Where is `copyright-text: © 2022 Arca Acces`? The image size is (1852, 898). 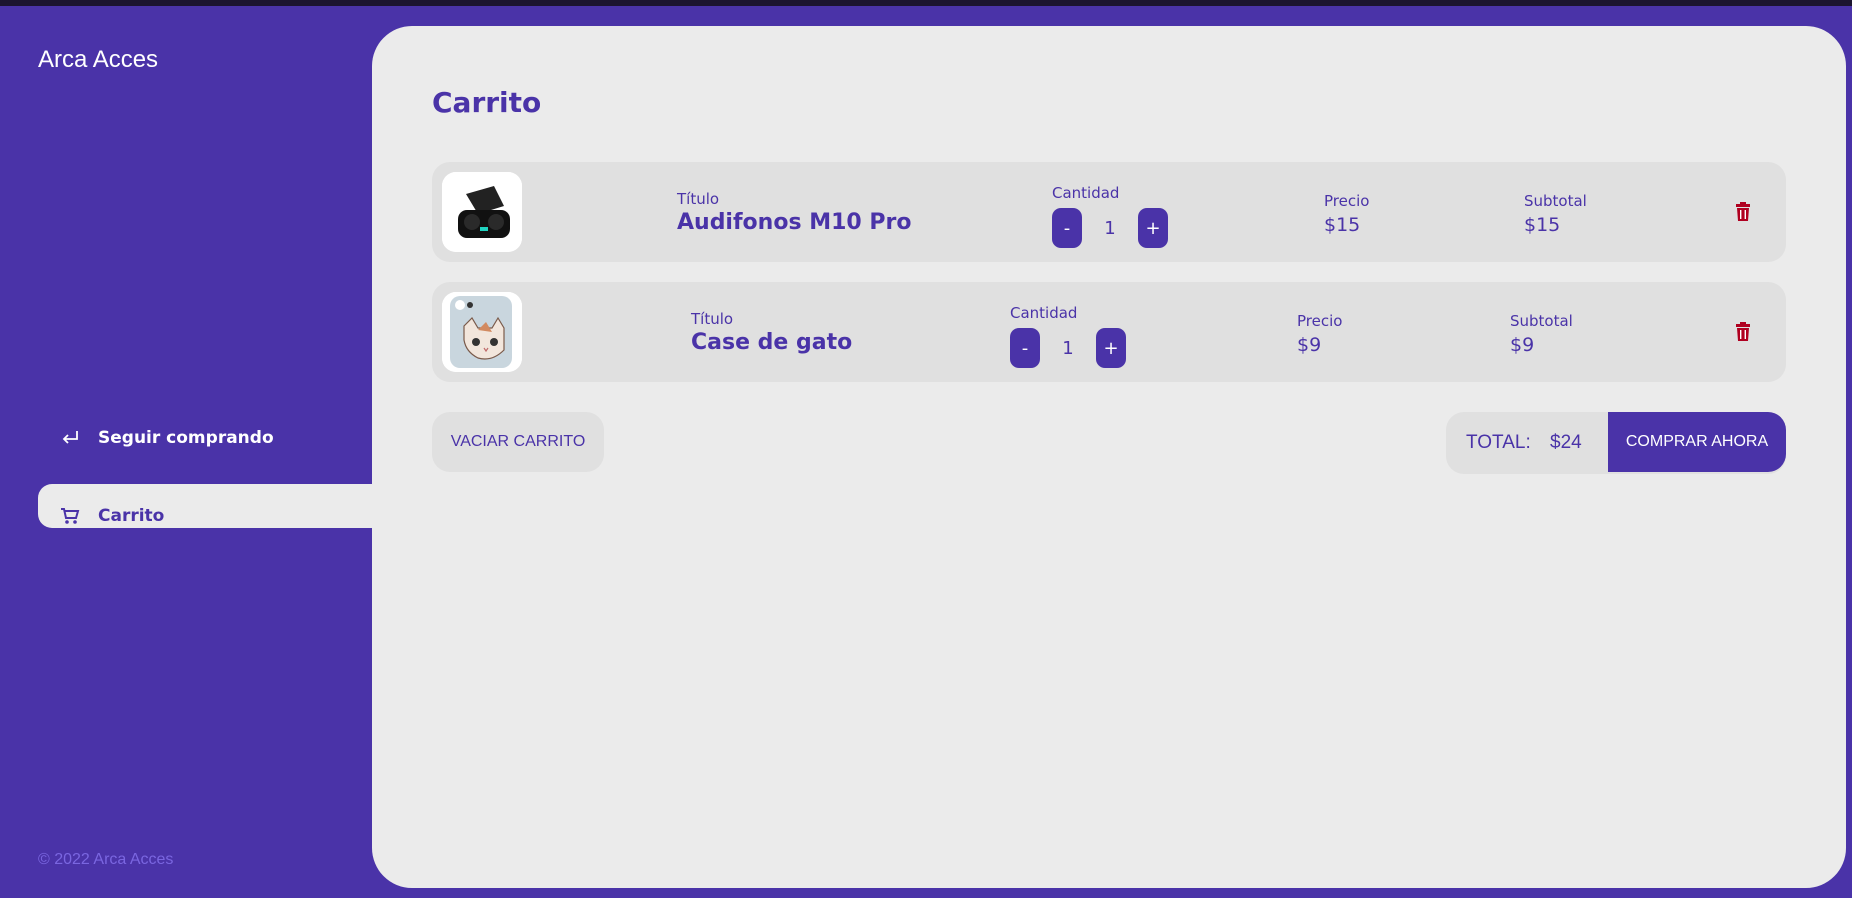
copyright-text: © 2022 Arca Acces is located at coordinates (106, 859).